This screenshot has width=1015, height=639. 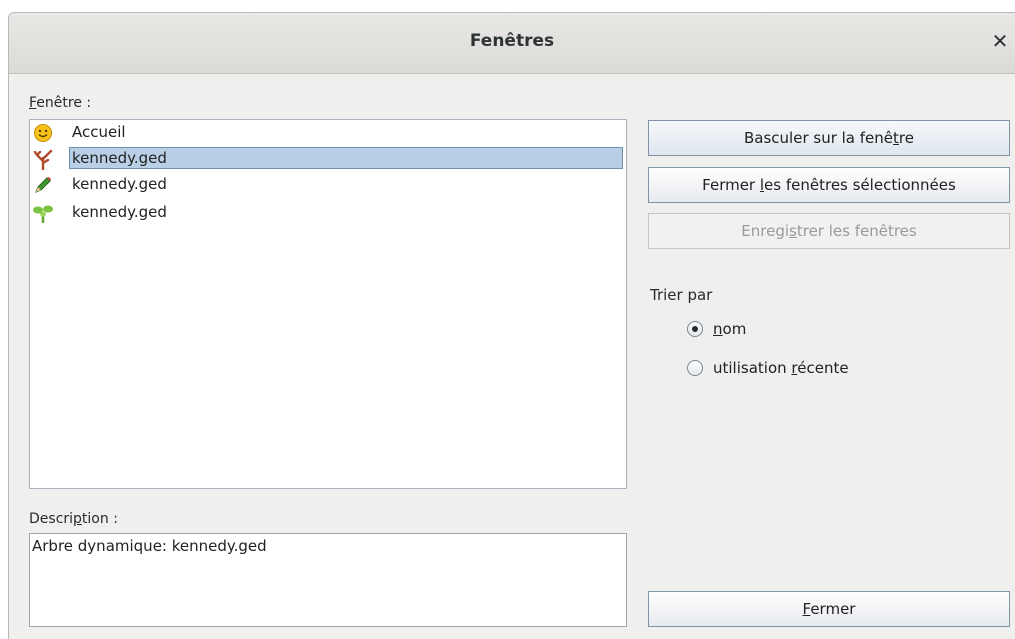 I want to click on list-item-label: Accueil, so click(x=99, y=132).